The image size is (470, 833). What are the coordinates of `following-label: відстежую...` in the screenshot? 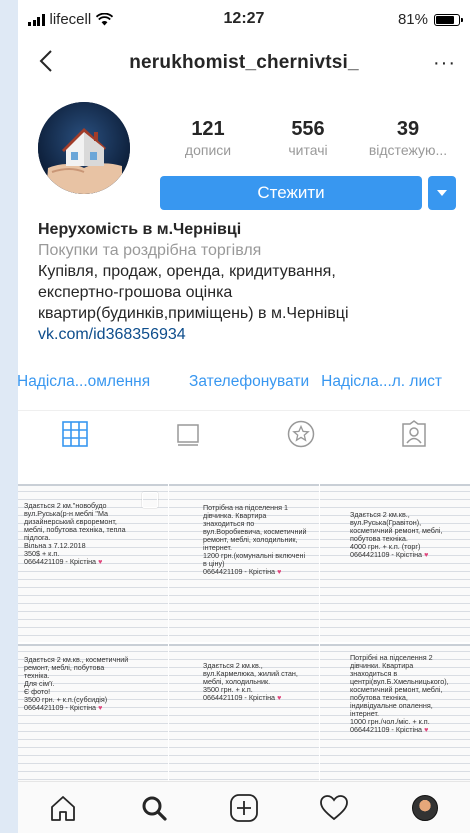 It's located at (408, 150).